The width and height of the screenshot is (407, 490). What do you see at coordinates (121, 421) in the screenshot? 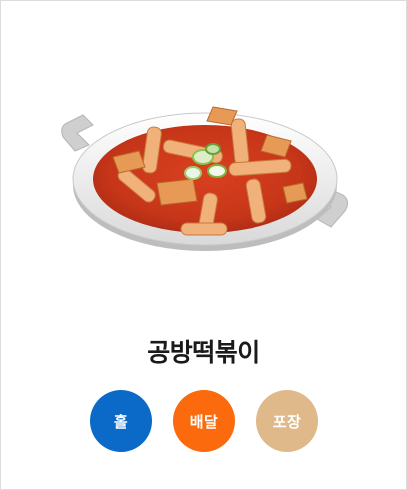
I see `dine-in-button: 홀` at bounding box center [121, 421].